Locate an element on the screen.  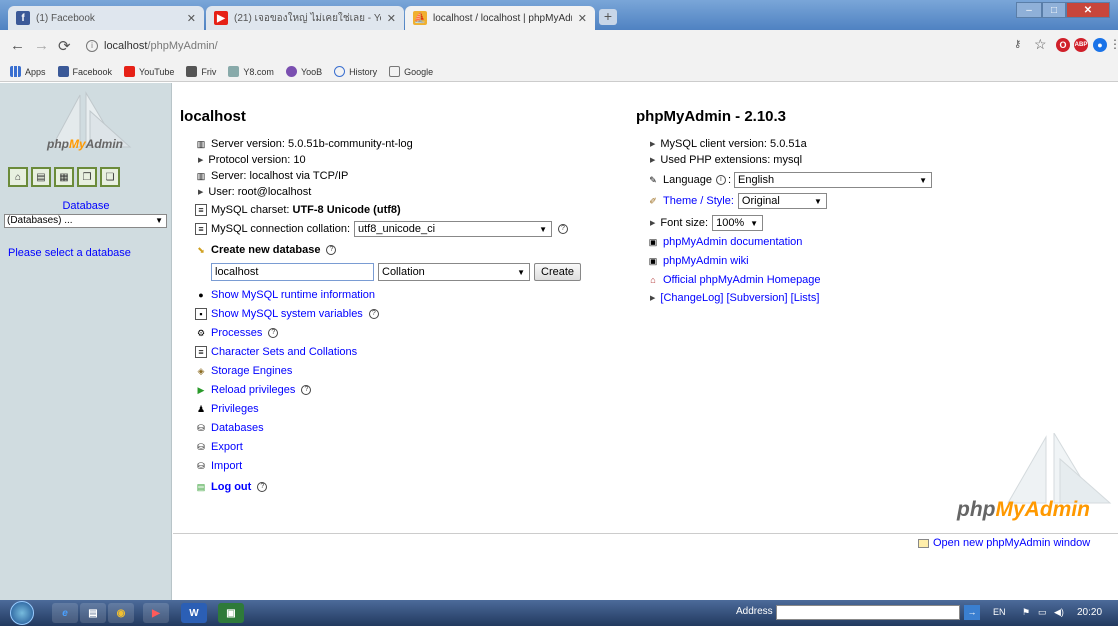
link-system-variables: Show MySQL system variables is located at coordinates (287, 314).